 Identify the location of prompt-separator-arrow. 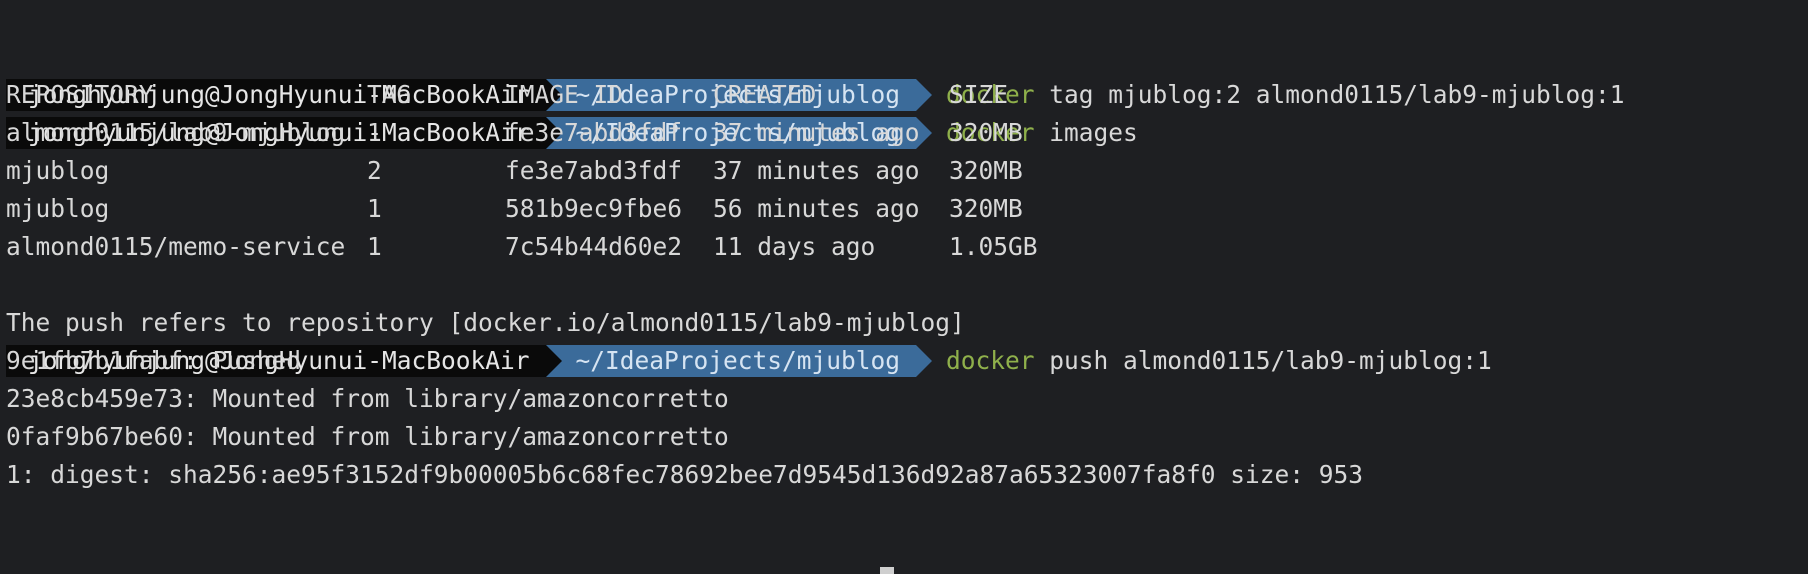
(553, 361).